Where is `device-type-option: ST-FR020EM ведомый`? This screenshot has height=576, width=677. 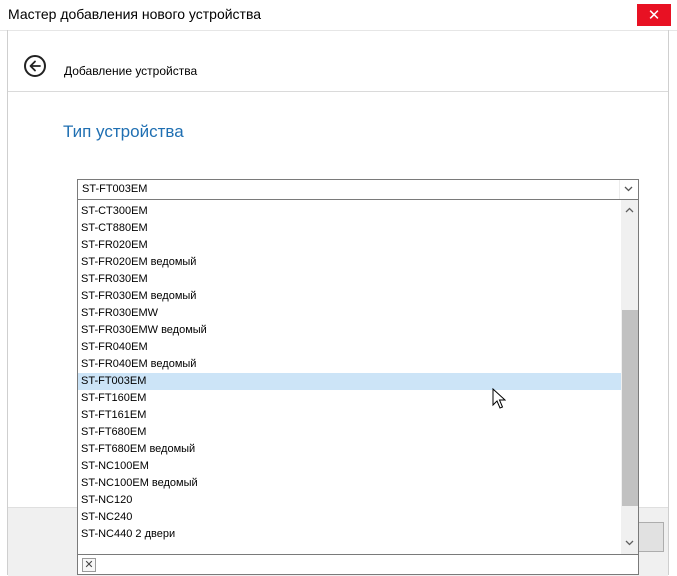 device-type-option: ST-FR020EM ведомый is located at coordinates (349, 262).